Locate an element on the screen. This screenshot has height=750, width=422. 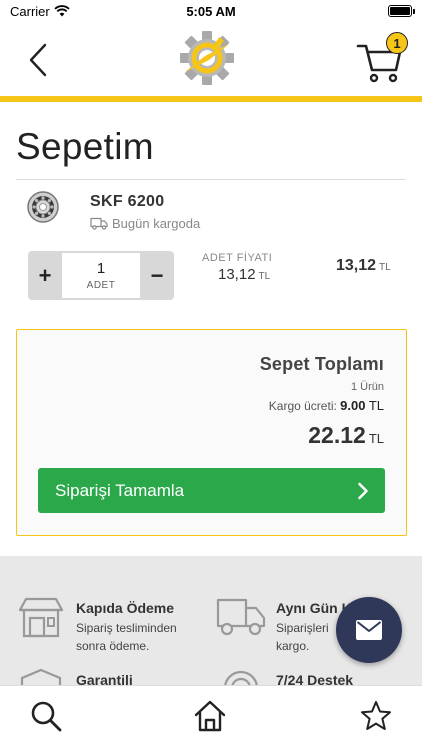
checkout-label: Siparişi Tamamla is located at coordinates (120, 490).